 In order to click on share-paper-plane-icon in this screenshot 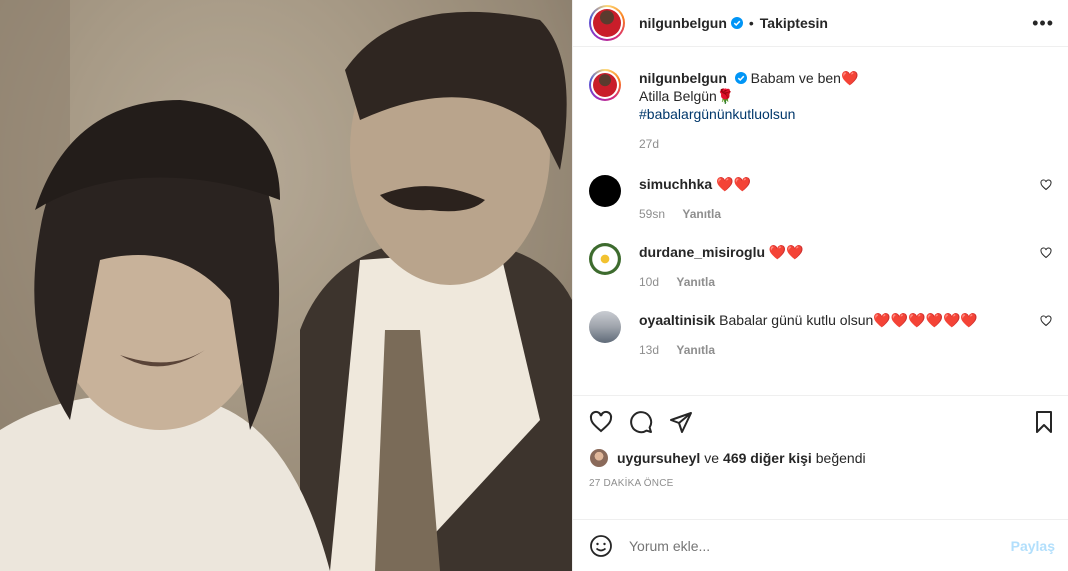, I will do `click(681, 422)`.